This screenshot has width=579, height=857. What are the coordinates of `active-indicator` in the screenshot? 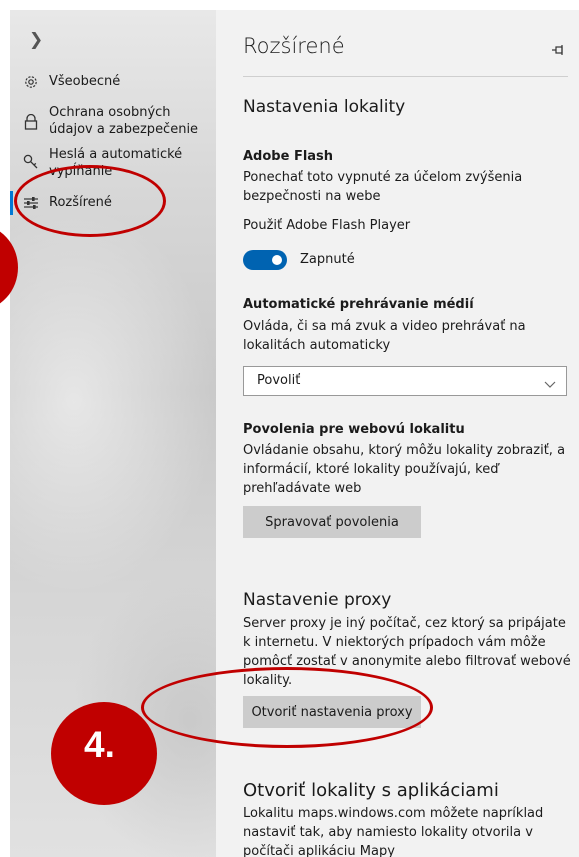 It's located at (11, 203).